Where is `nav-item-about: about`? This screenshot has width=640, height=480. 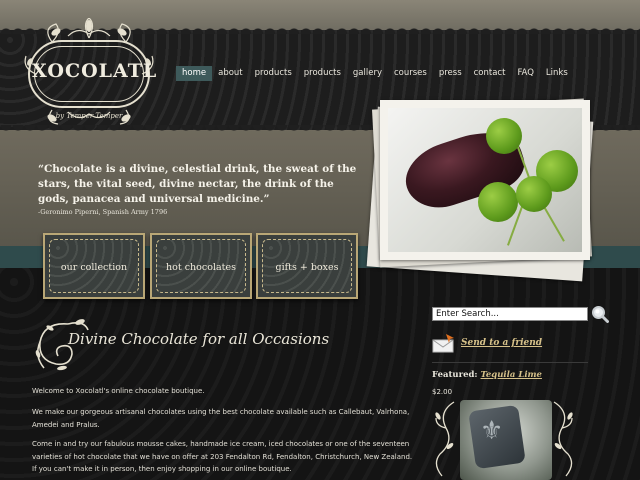
nav-item-about: about is located at coordinates (230, 73).